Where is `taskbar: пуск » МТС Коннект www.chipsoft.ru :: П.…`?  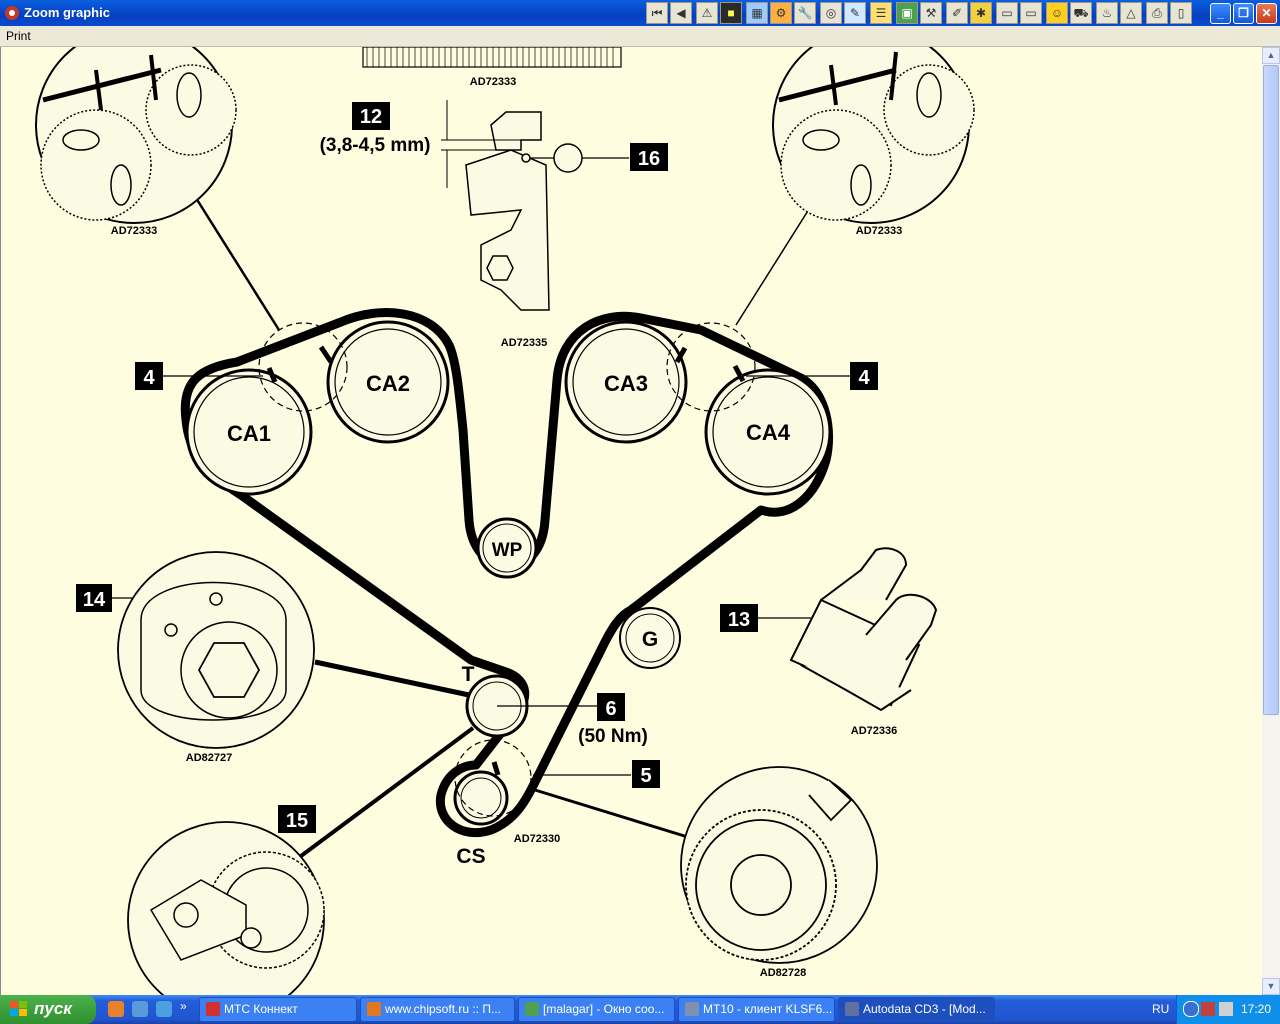 taskbar: пуск » МТС Коннект www.chipsoft.ru :: П.… is located at coordinates (640, 1009).